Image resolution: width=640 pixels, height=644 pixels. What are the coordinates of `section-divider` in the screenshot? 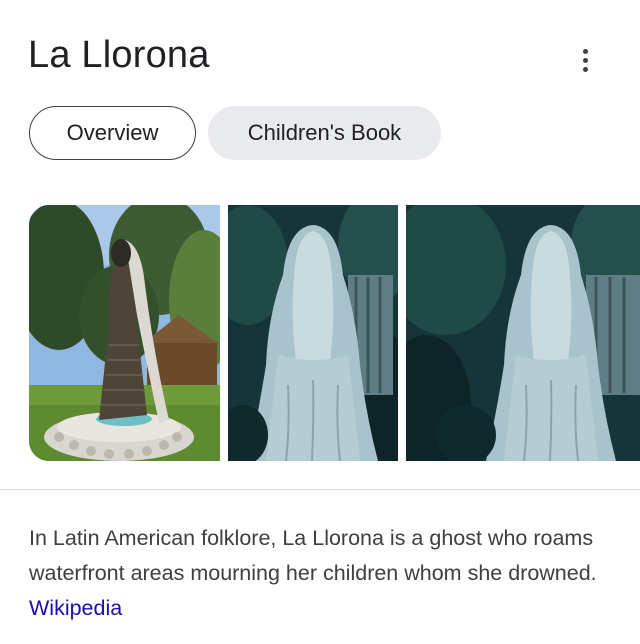 It's located at (320, 489).